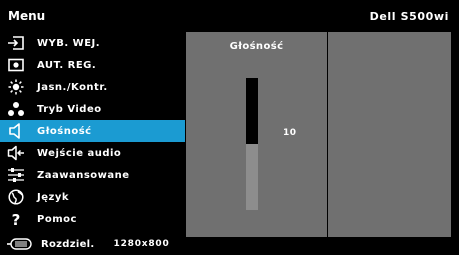 The height and width of the screenshot is (255, 459). I want to click on language-globe-icon, so click(16, 197).